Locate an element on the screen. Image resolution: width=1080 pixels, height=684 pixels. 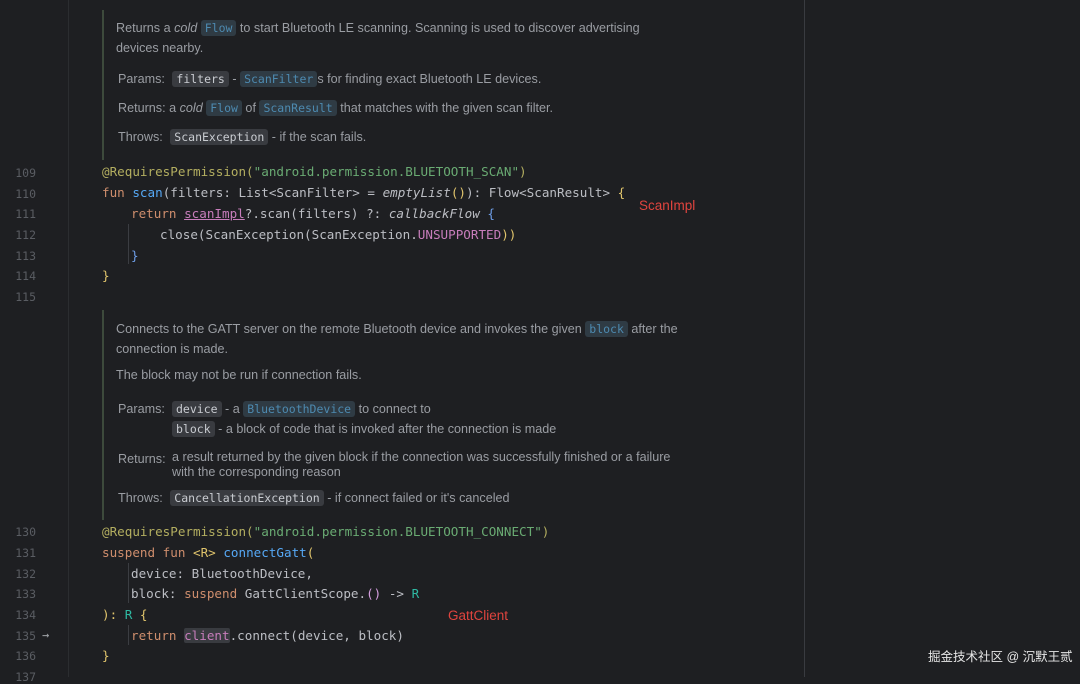
brace: )) is located at coordinates (509, 234).